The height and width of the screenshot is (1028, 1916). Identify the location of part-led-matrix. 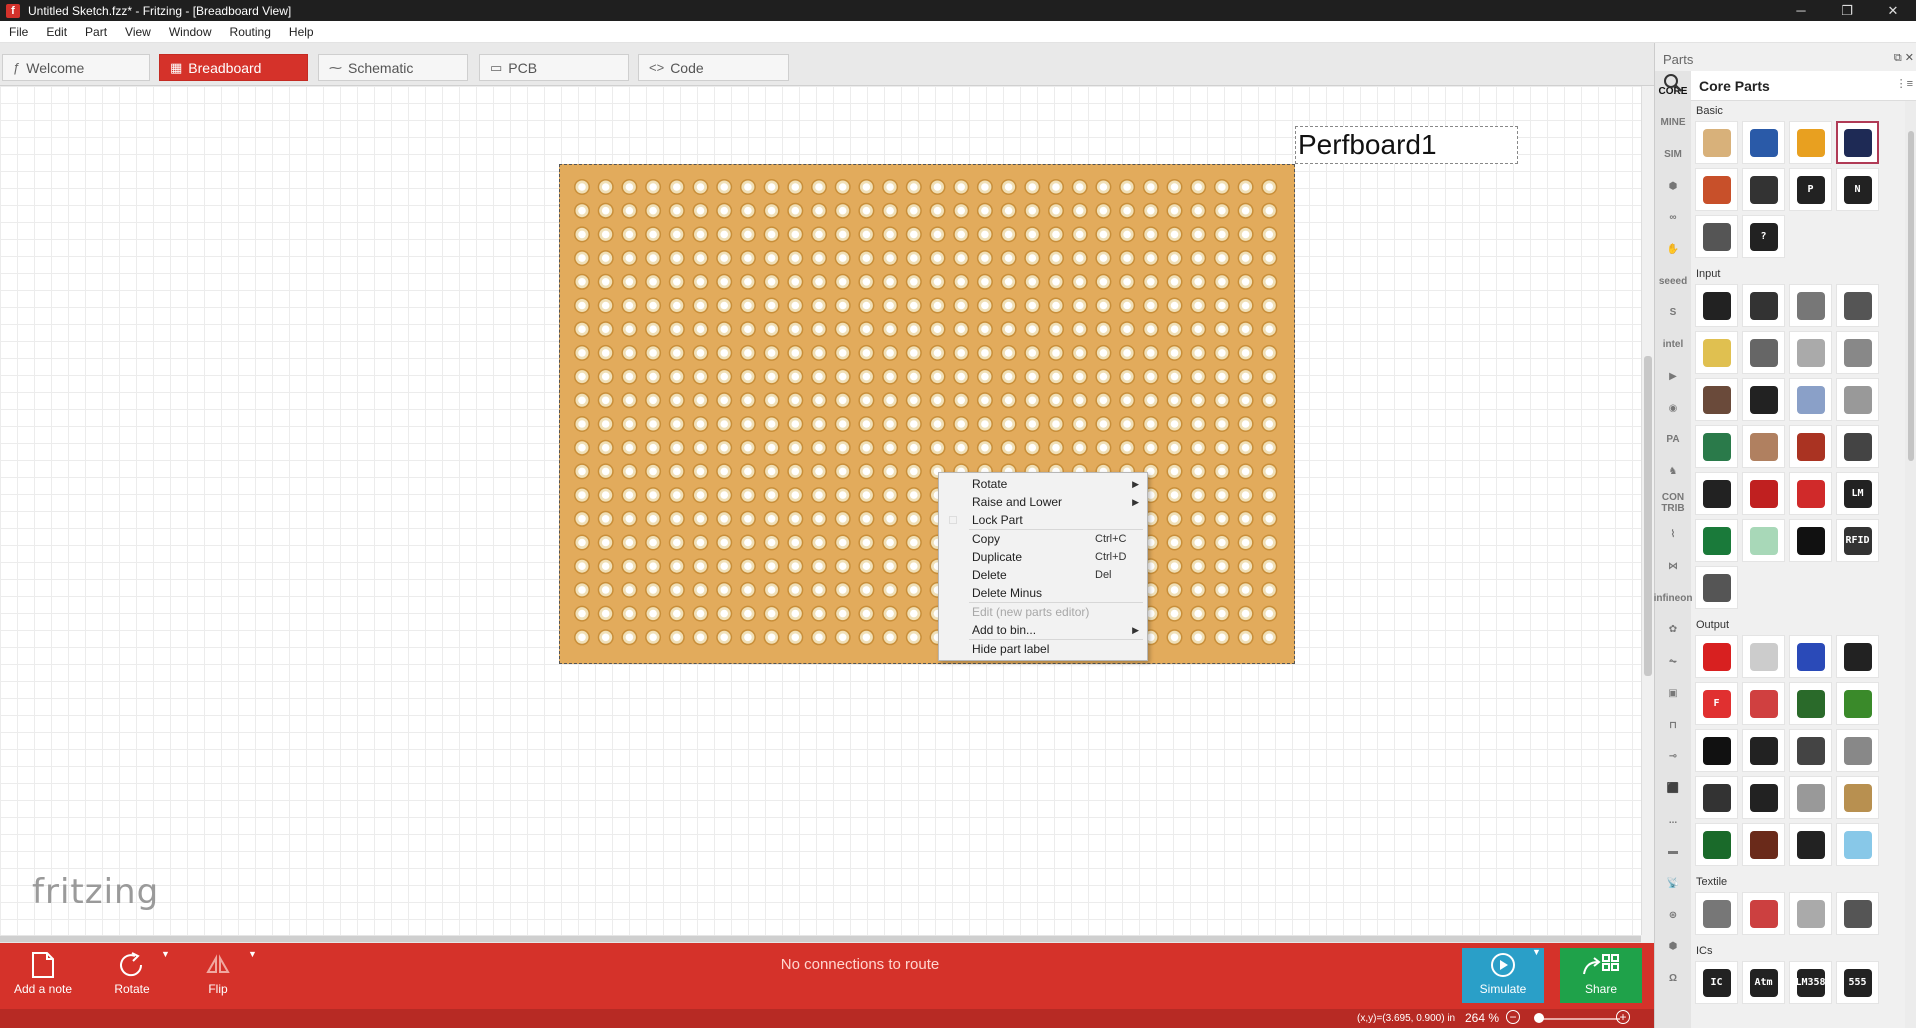
(1763, 703).